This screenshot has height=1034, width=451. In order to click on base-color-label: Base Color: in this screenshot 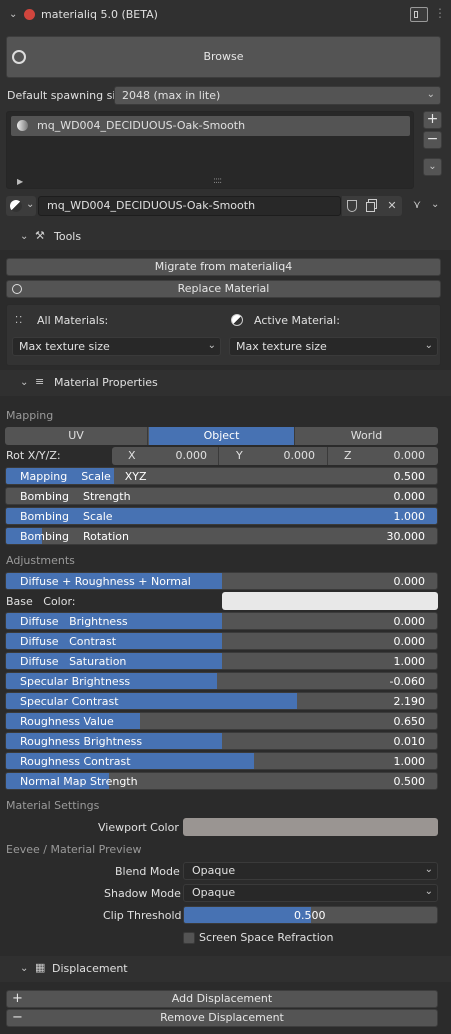, I will do `click(41, 601)`.